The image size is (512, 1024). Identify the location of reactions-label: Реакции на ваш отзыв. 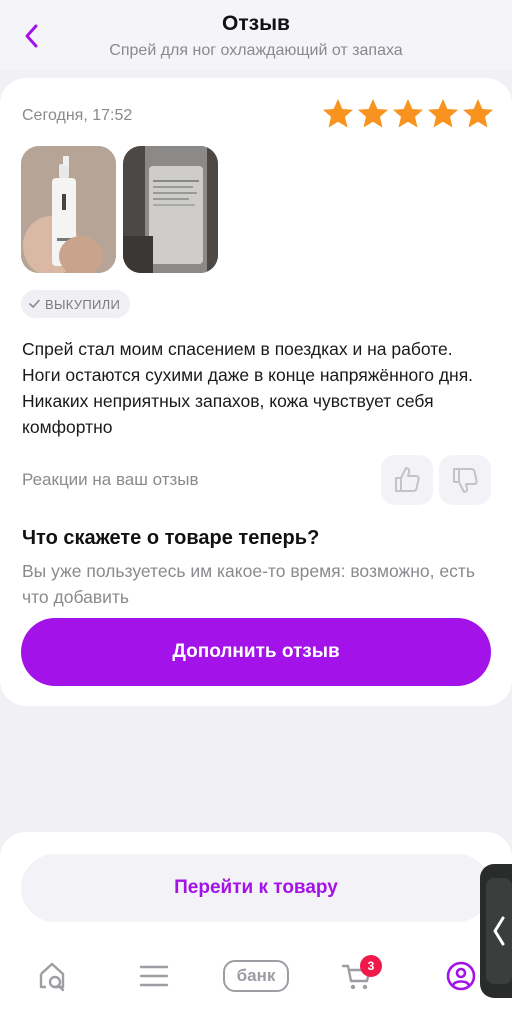
(110, 479).